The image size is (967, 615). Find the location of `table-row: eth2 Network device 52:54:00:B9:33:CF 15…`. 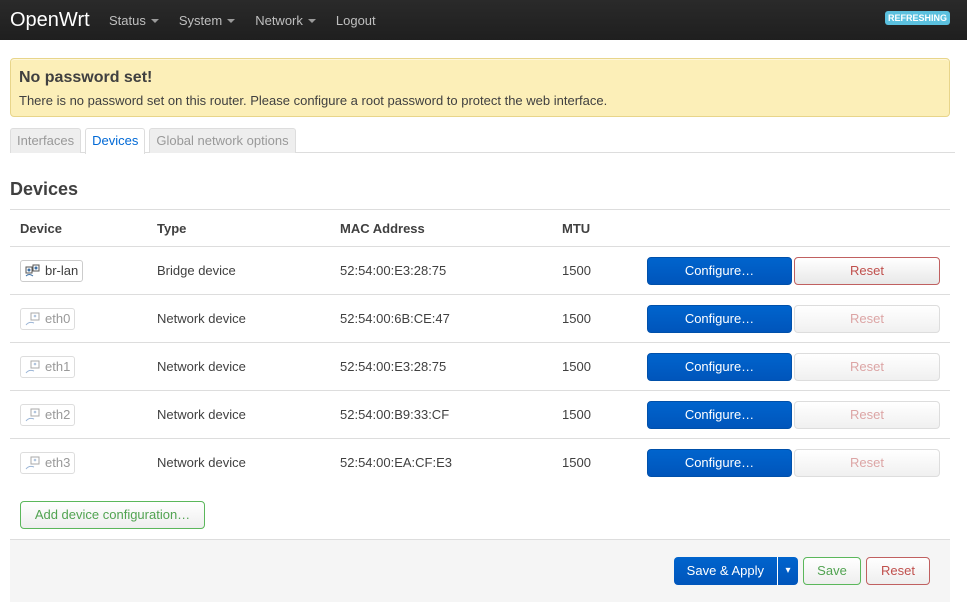

table-row: eth2 Network device 52:54:00:B9:33:CF 15… is located at coordinates (480, 414).